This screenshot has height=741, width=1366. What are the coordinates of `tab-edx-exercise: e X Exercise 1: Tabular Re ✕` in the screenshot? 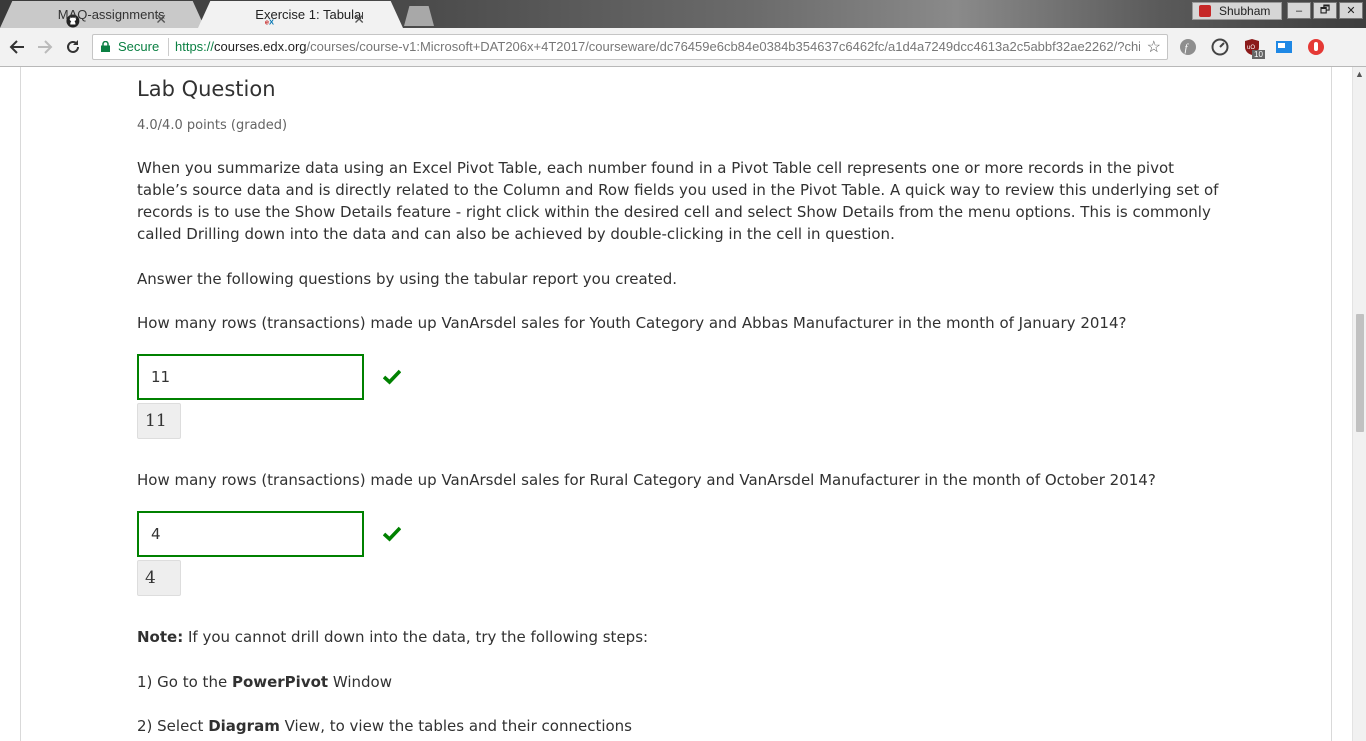 It's located at (300, 14).